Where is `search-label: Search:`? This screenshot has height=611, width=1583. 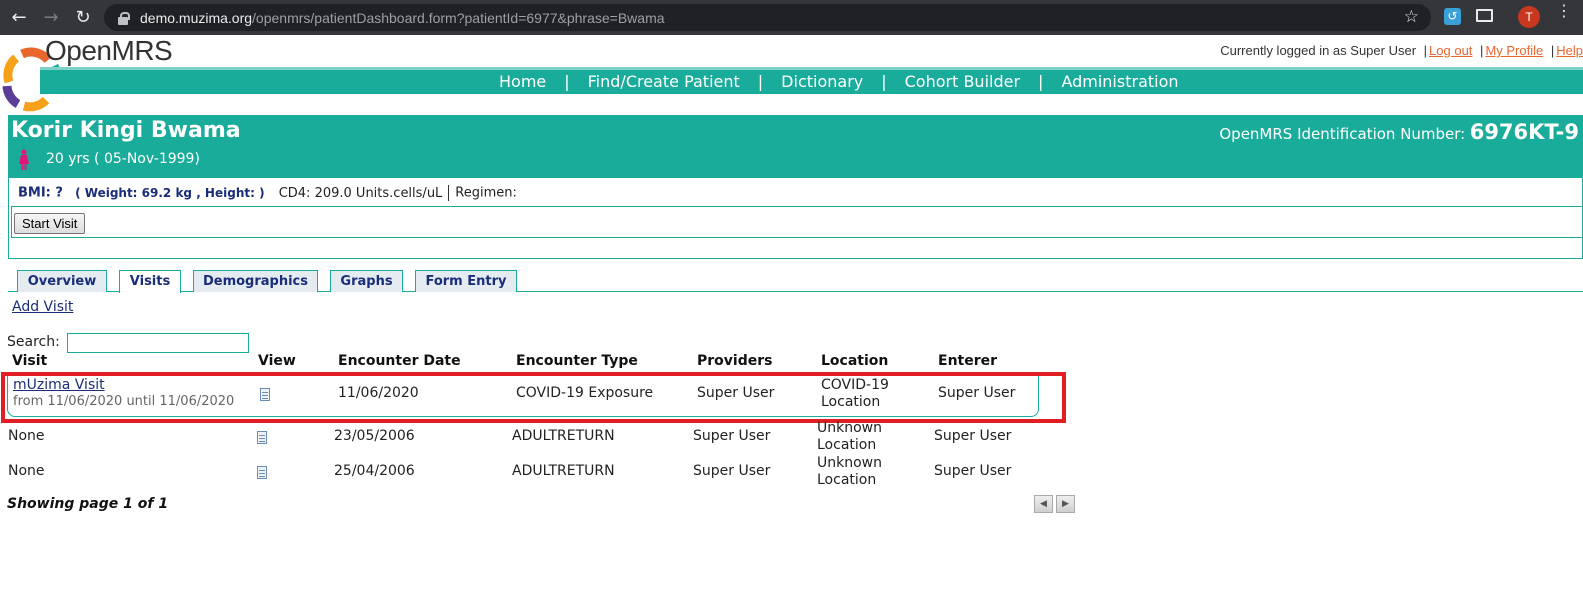
search-label: Search: is located at coordinates (33, 342).